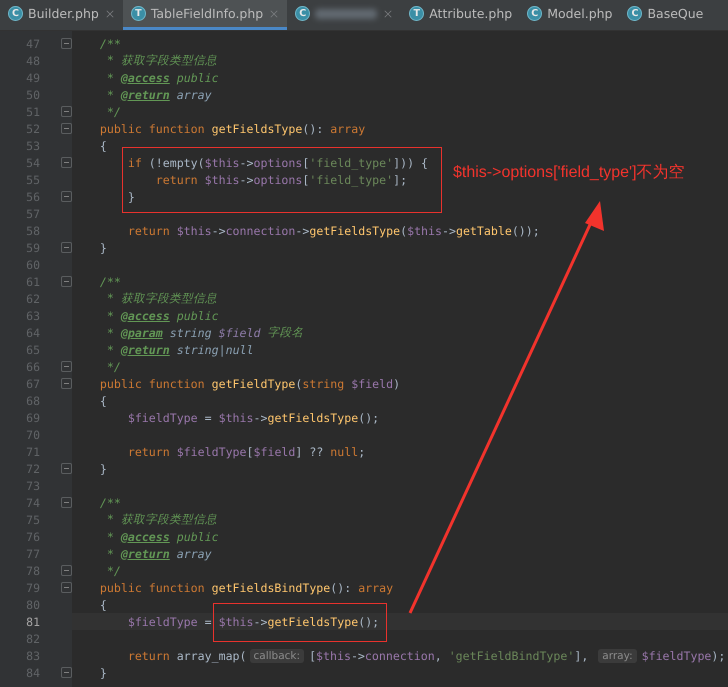 The height and width of the screenshot is (687, 728). I want to click on file-tab: C BaseQue, so click(664, 15).